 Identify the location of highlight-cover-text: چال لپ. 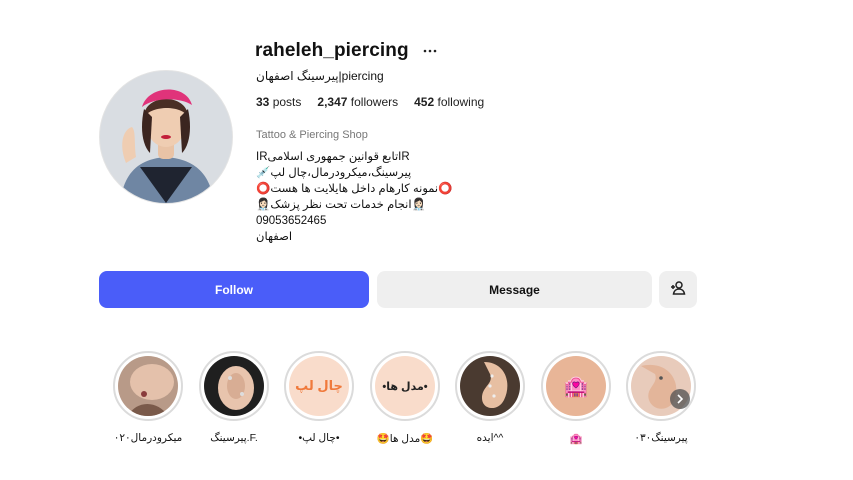
(319, 385).